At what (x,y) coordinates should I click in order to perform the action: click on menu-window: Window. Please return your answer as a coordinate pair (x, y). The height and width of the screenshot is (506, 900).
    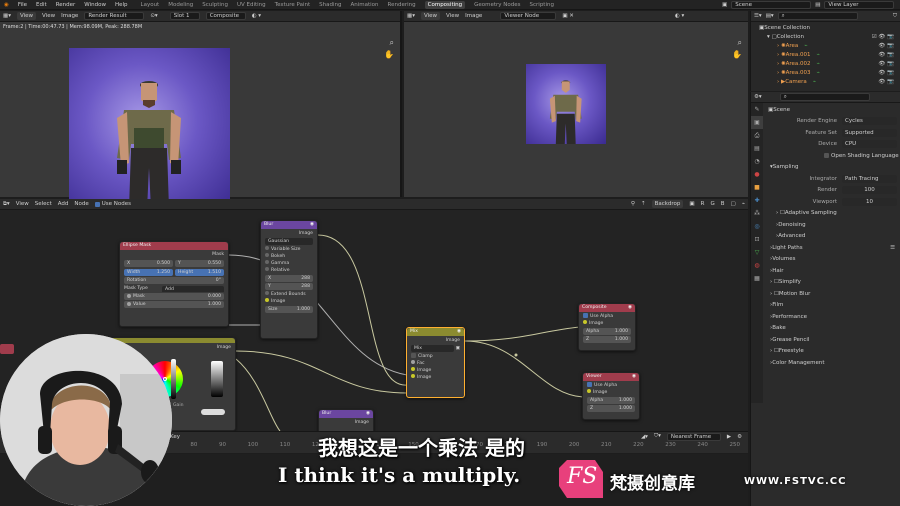
    Looking at the image, I should click on (95, 5).